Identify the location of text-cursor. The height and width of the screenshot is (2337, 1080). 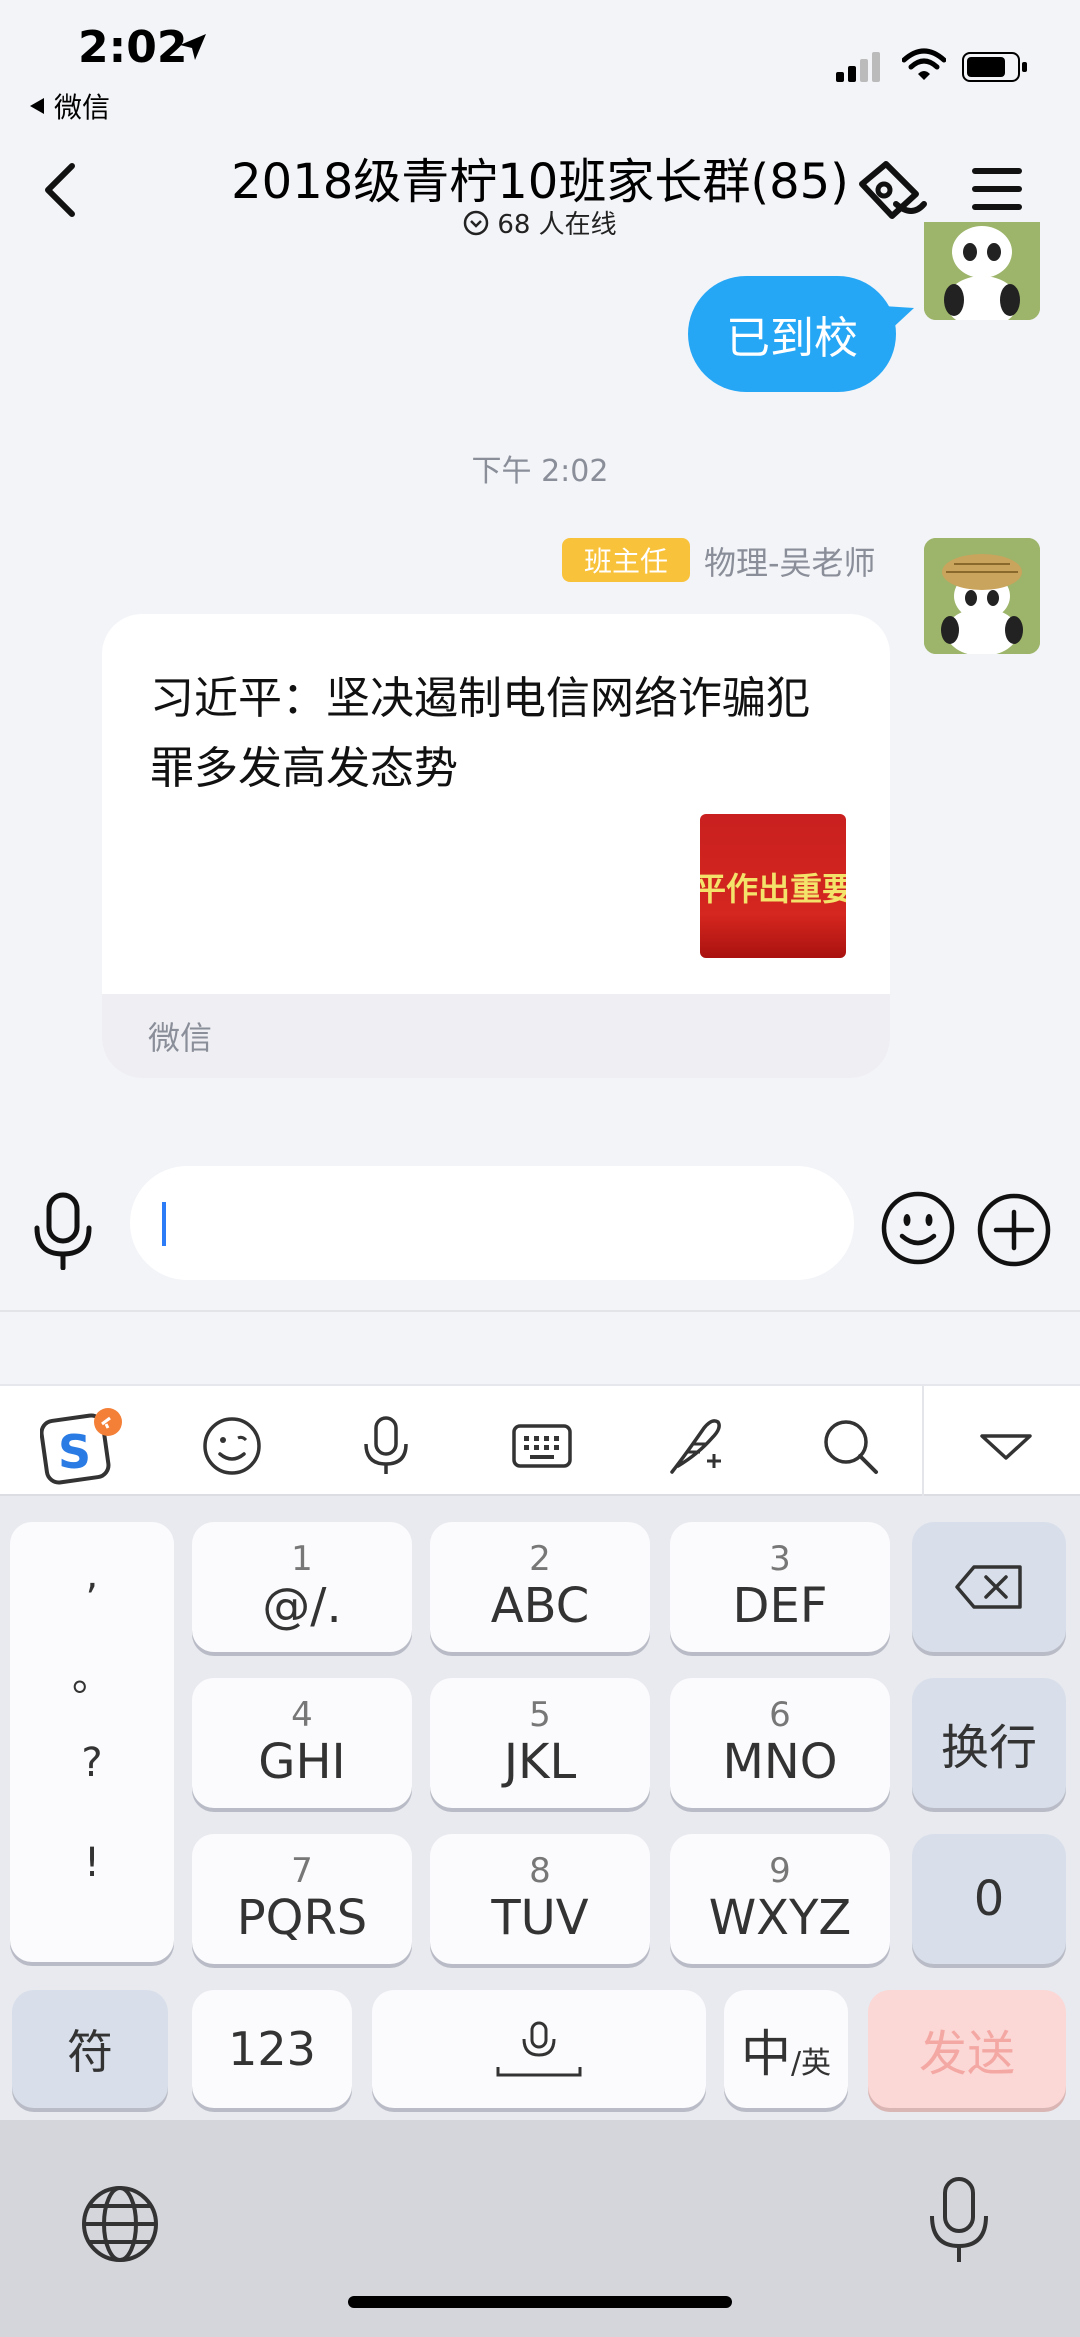
(164, 1224).